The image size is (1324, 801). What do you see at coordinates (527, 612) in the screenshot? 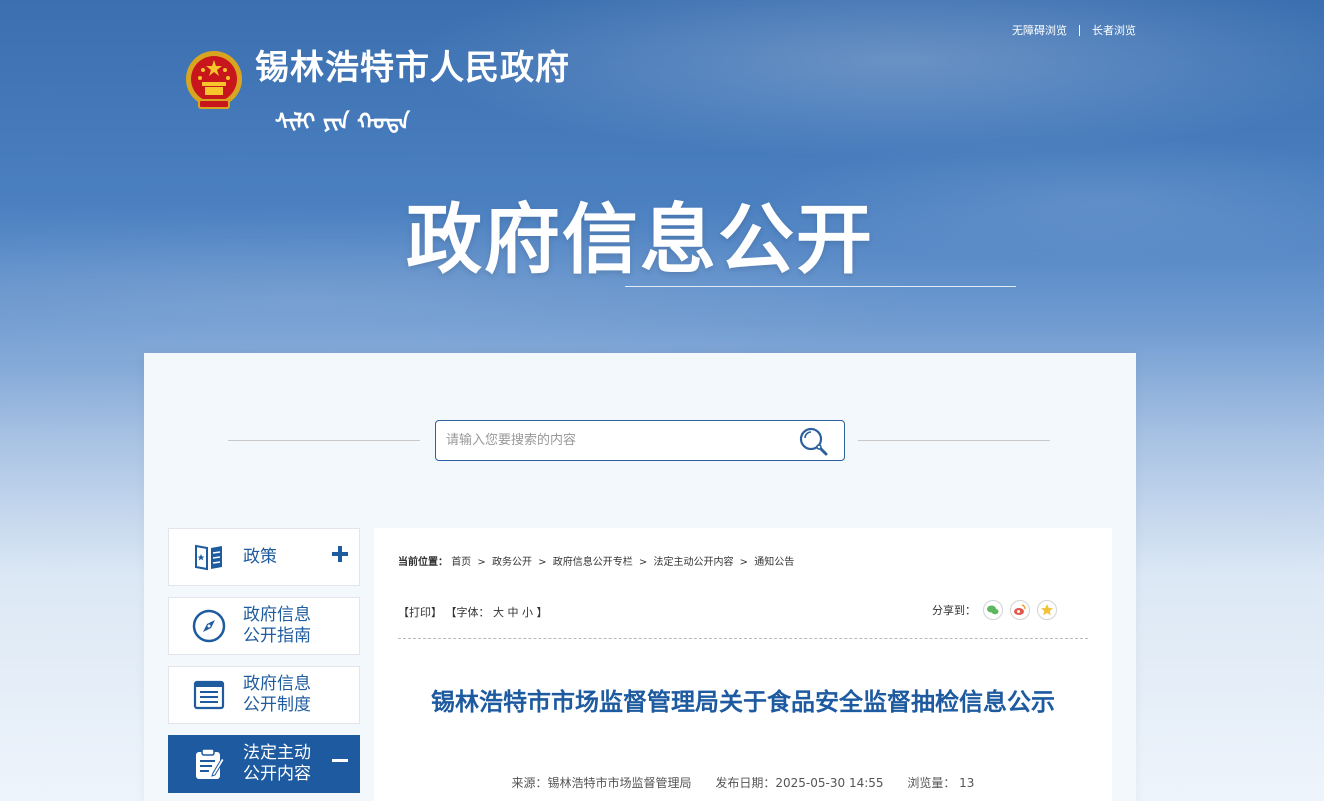
I see `font-small-button: 小` at bounding box center [527, 612].